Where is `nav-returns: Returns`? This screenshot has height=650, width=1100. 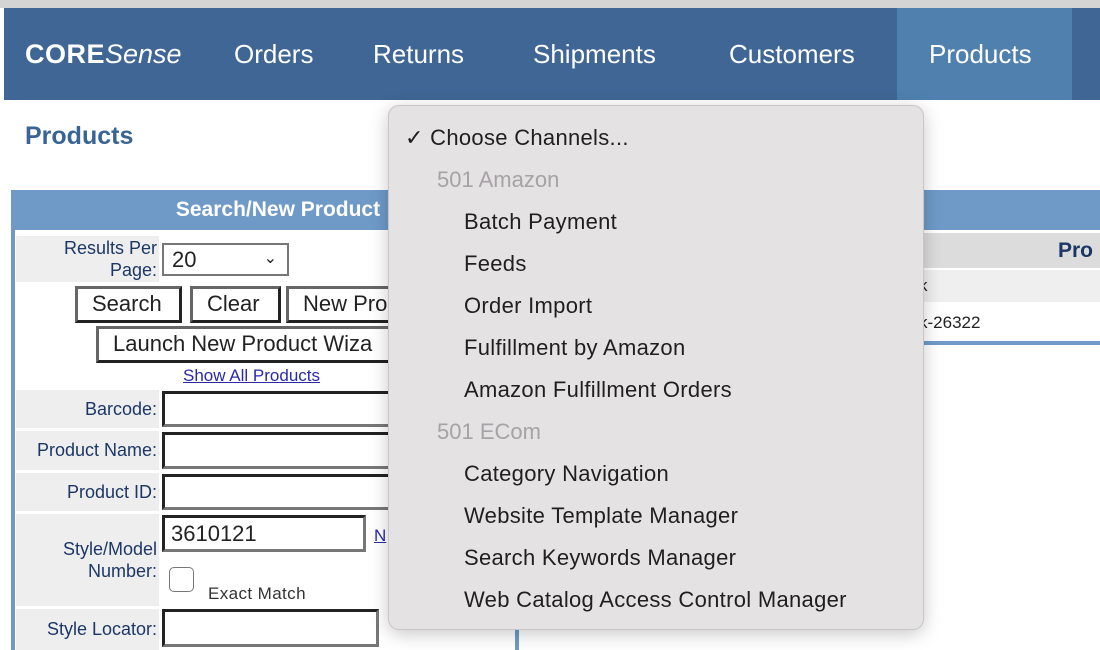
nav-returns: Returns is located at coordinates (418, 54).